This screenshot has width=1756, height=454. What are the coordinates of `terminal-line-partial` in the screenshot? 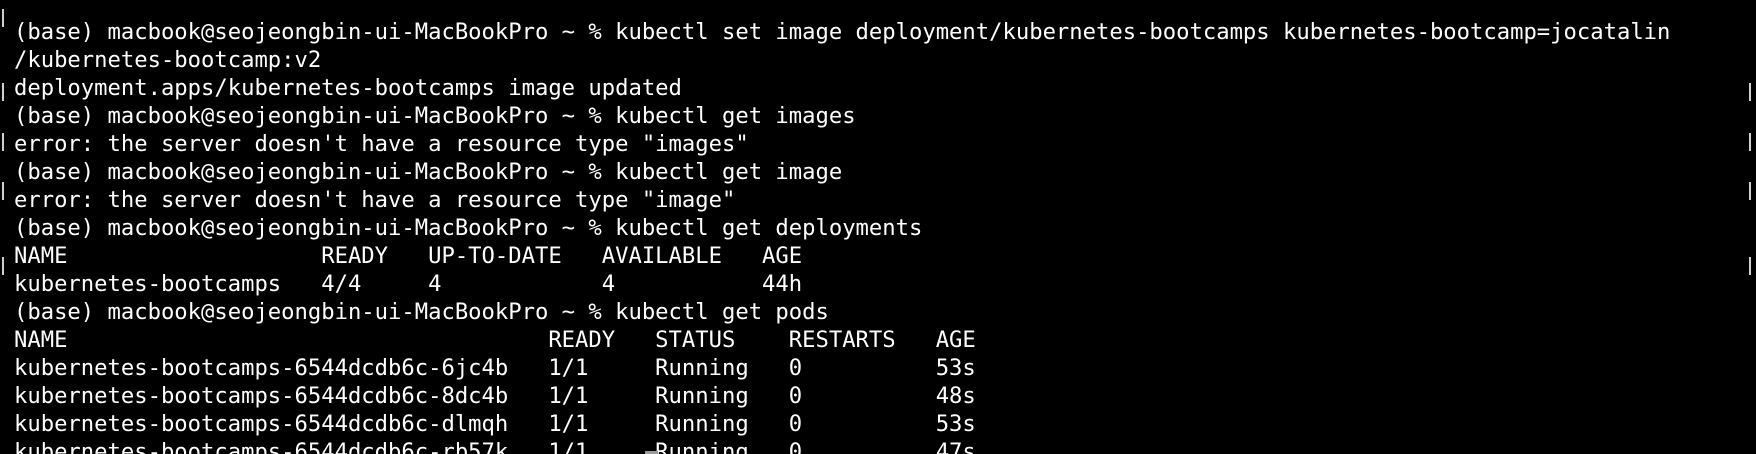 It's located at (842, 9).